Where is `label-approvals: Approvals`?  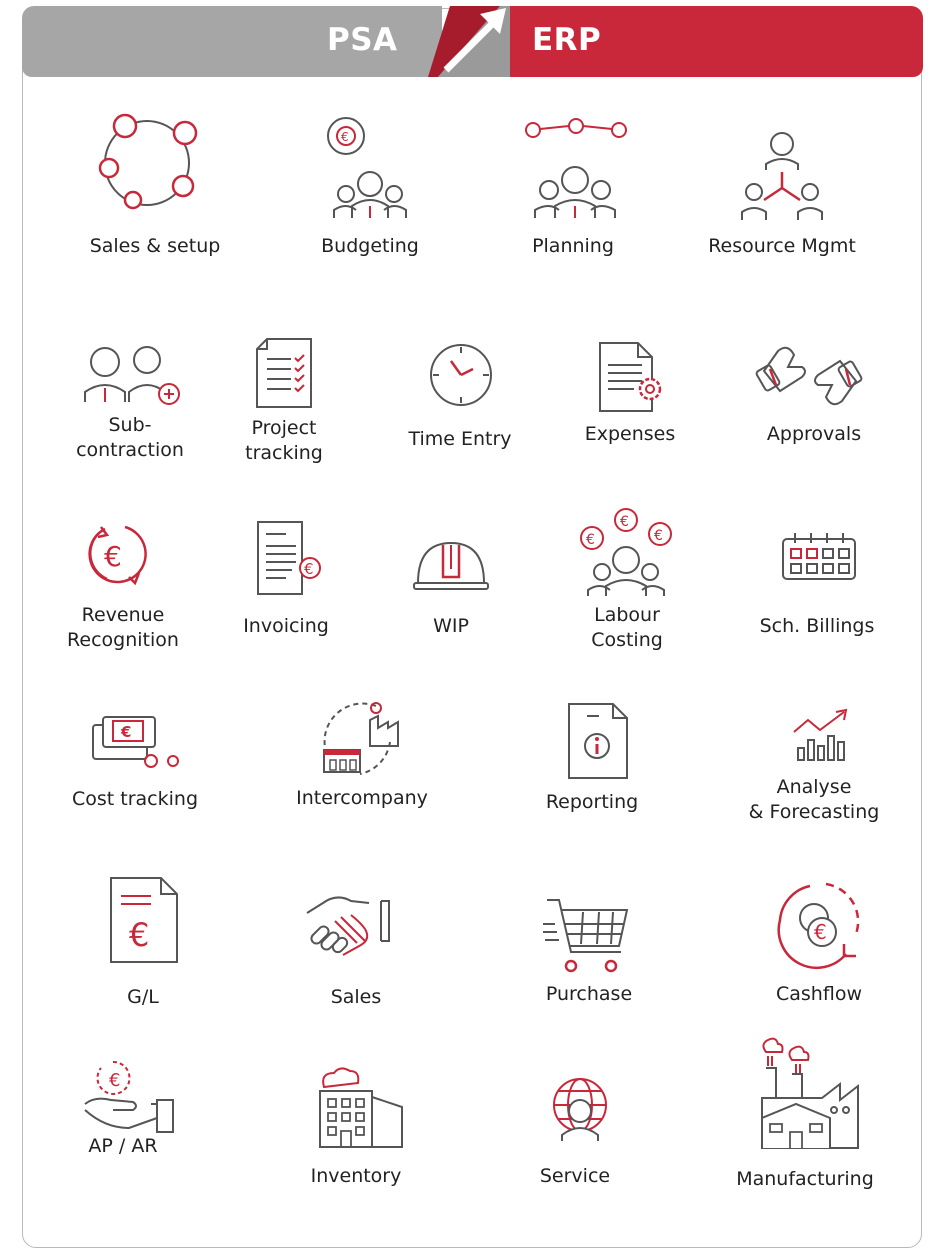
label-approvals: Approvals is located at coordinates (814, 434).